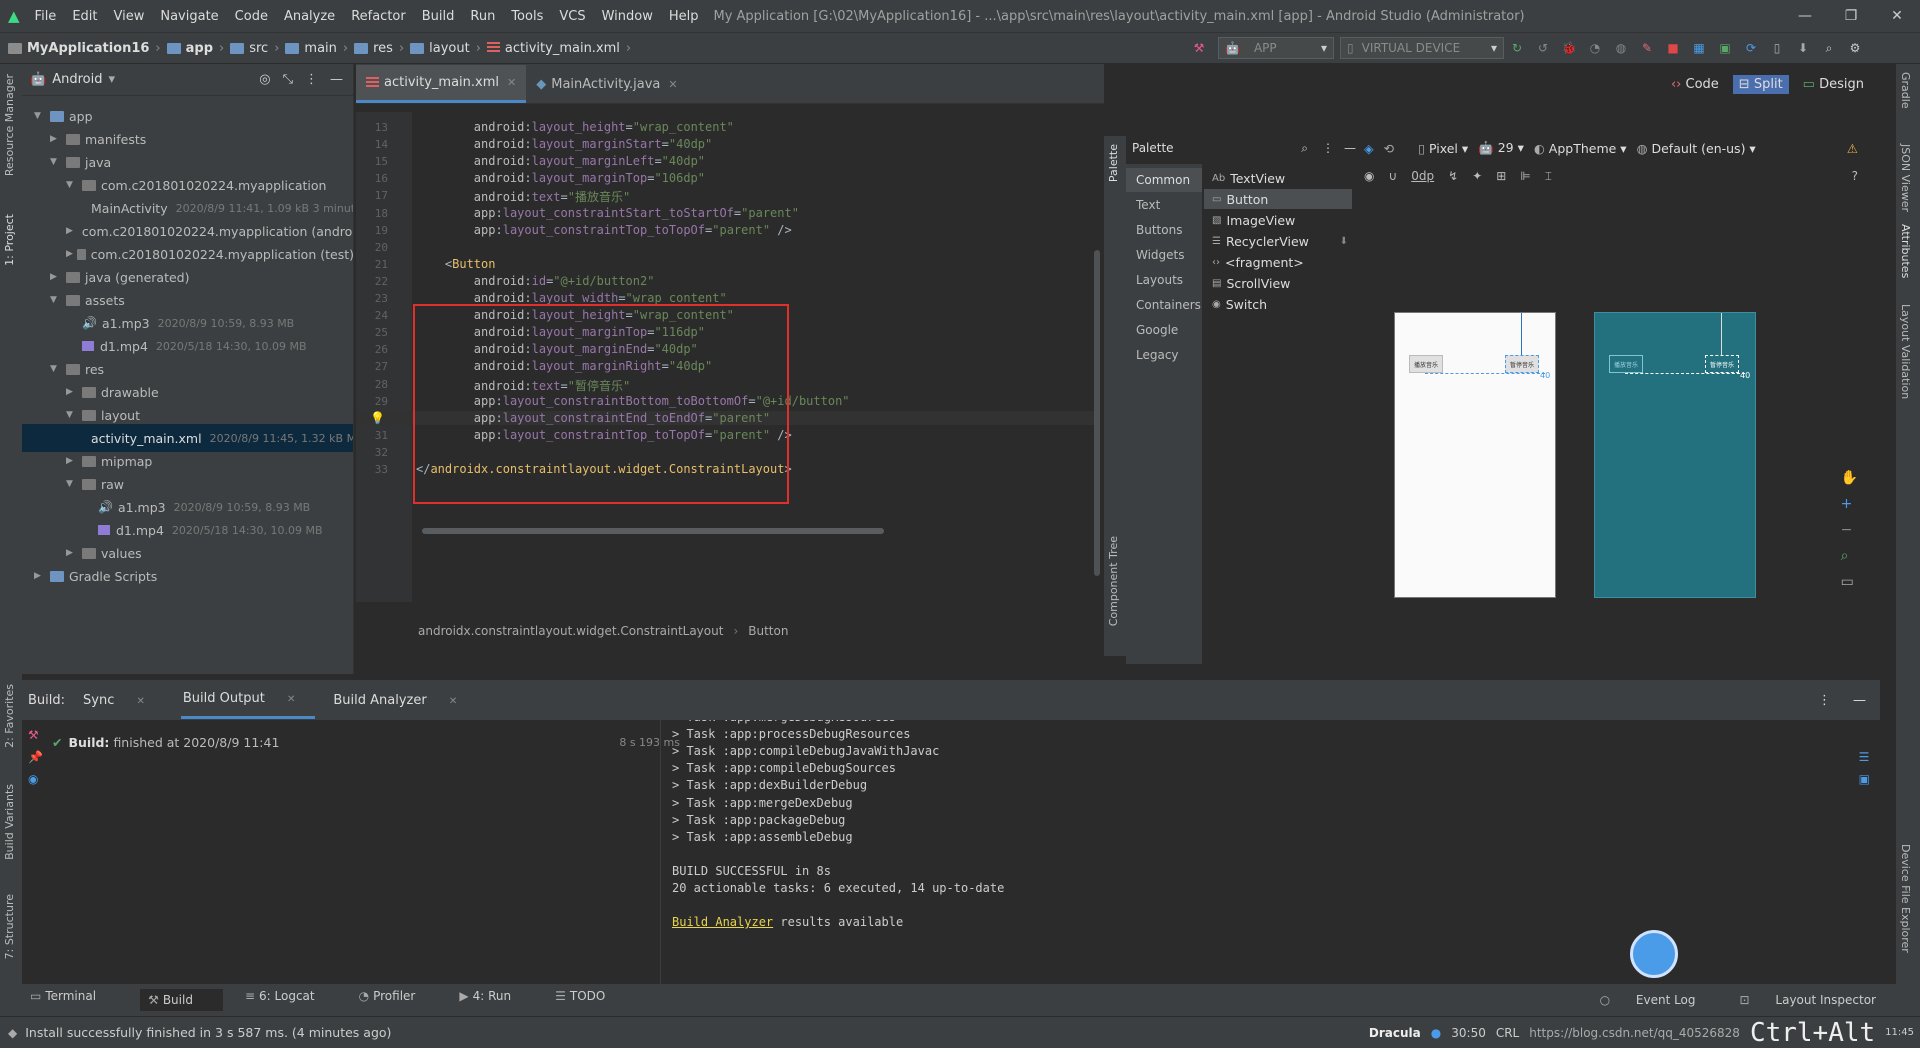 Image resolution: width=1920 pixels, height=1048 pixels. What do you see at coordinates (511, 82) in the screenshot?
I see `close-tab-icon: ✕` at bounding box center [511, 82].